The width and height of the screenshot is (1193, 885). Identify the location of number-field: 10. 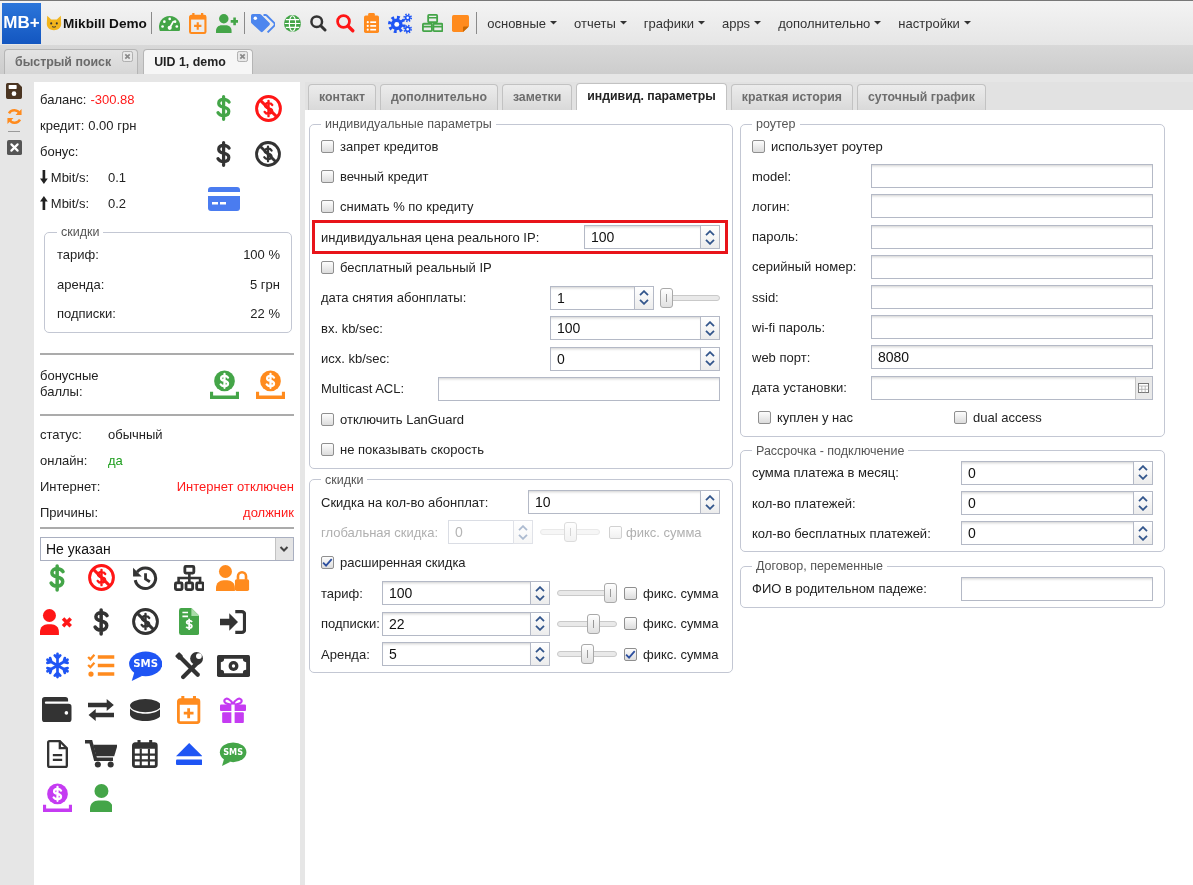
(614, 502).